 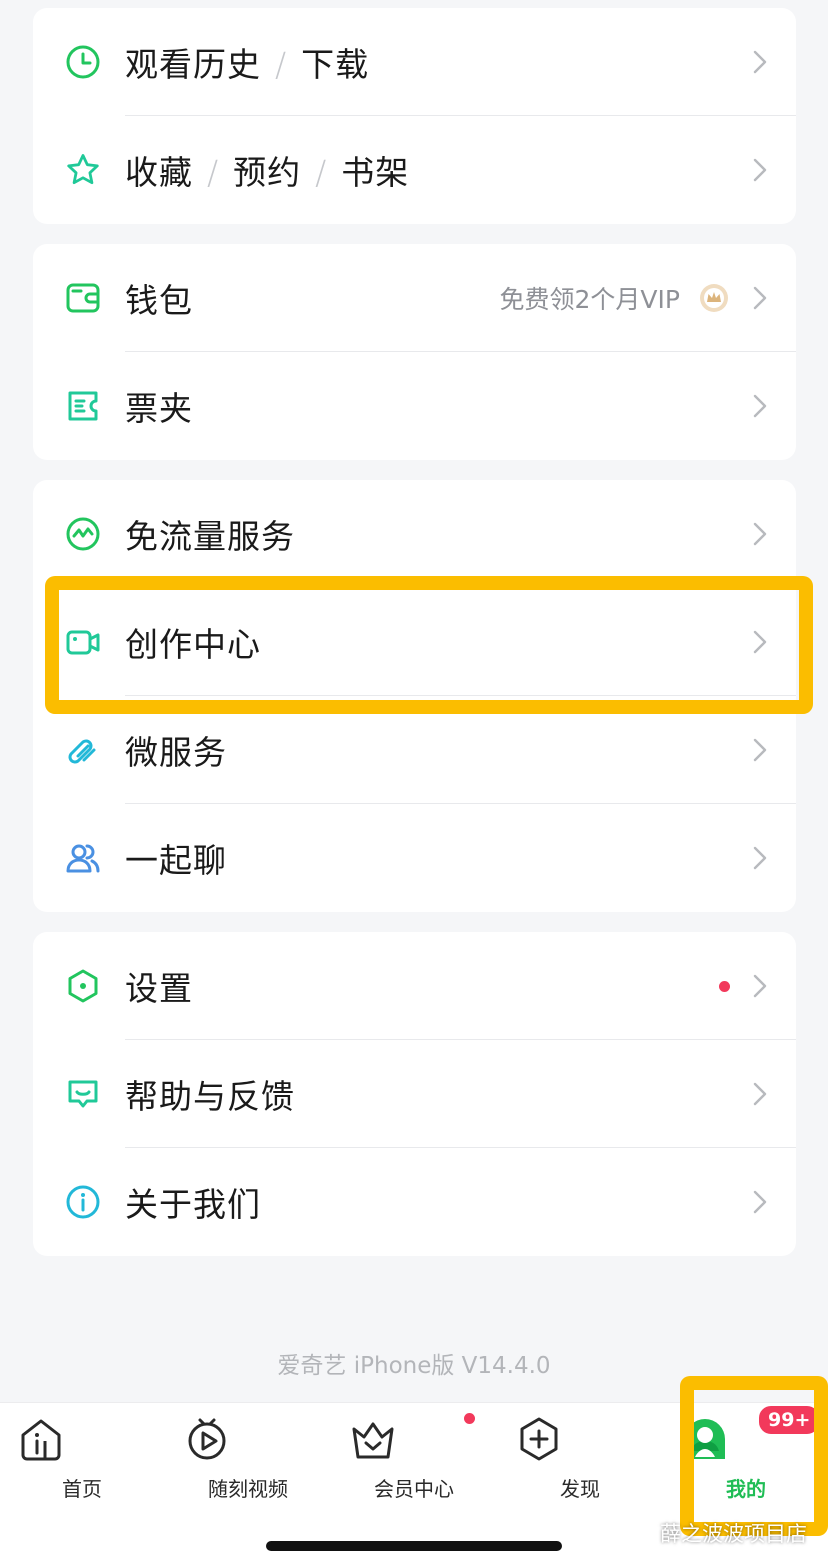 I want to click on row-favorites: 收藏 / 预约 / 书架, so click(x=414, y=170).